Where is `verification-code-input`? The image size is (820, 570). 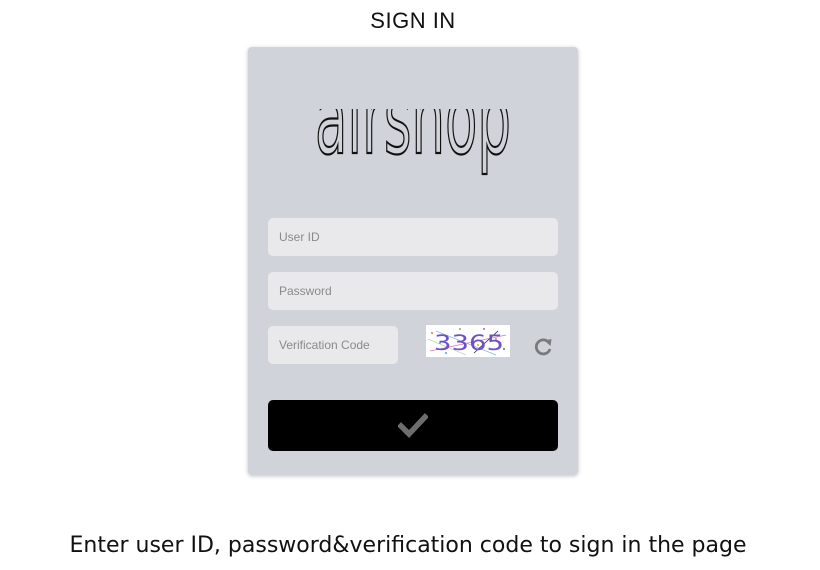
verification-code-input is located at coordinates (333, 345).